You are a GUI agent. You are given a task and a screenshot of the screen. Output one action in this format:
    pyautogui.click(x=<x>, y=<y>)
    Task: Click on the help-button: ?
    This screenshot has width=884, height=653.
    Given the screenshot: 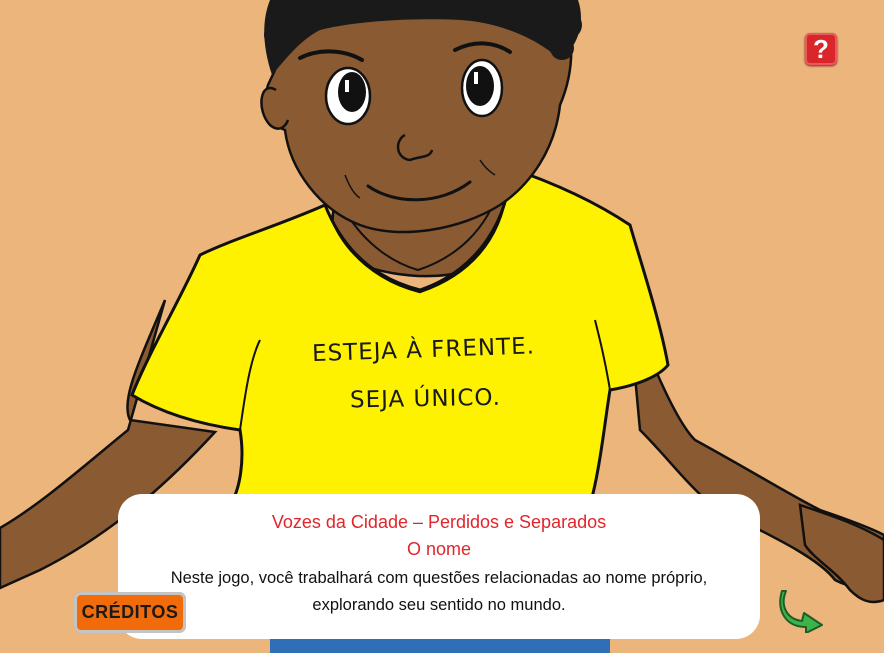 What is the action you would take?
    pyautogui.click(x=821, y=49)
    